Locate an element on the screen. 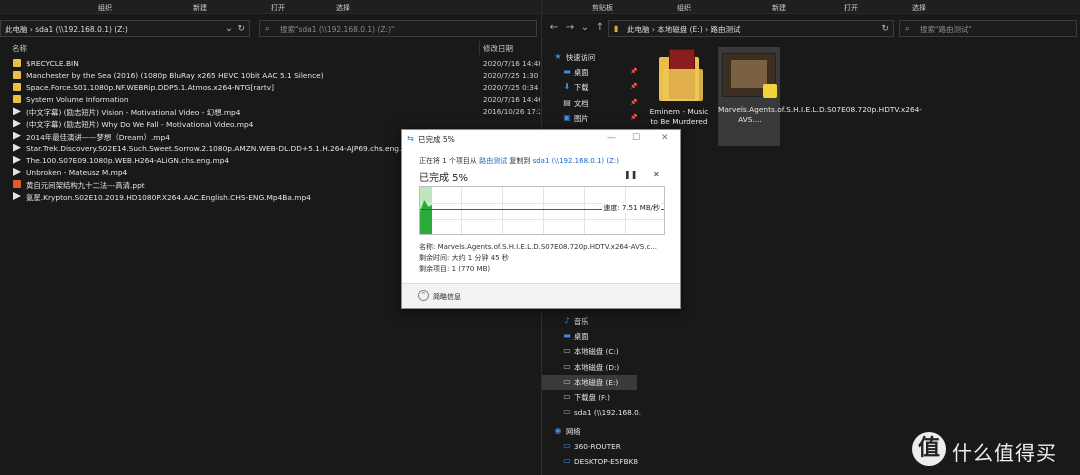  address-text: 此电脑 › 本地磁盘 (E:) › 路由测试 is located at coordinates (684, 29).